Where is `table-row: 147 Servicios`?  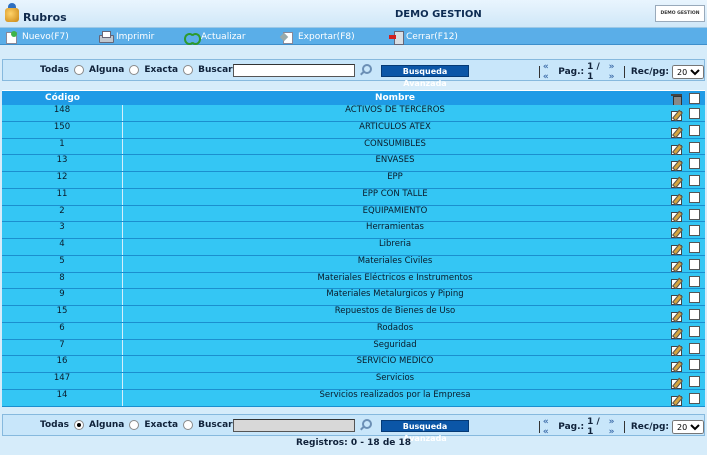 table-row: 147 Servicios is located at coordinates (353, 381).